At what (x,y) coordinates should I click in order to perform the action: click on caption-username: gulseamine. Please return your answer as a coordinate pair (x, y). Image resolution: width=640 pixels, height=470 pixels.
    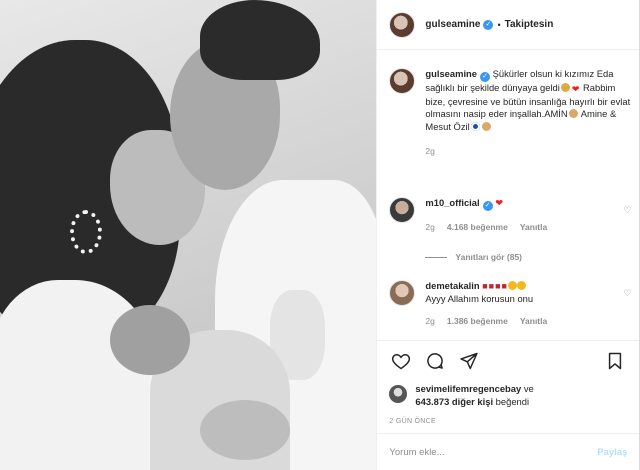
    Looking at the image, I should click on (451, 73).